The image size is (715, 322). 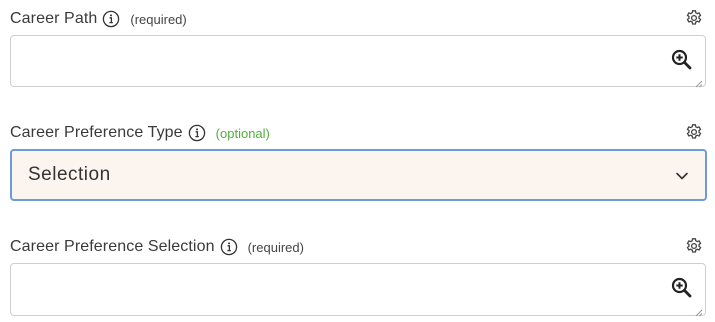 What do you see at coordinates (96, 132) in the screenshot?
I see `career-preference-type-label: Career Preference Type` at bounding box center [96, 132].